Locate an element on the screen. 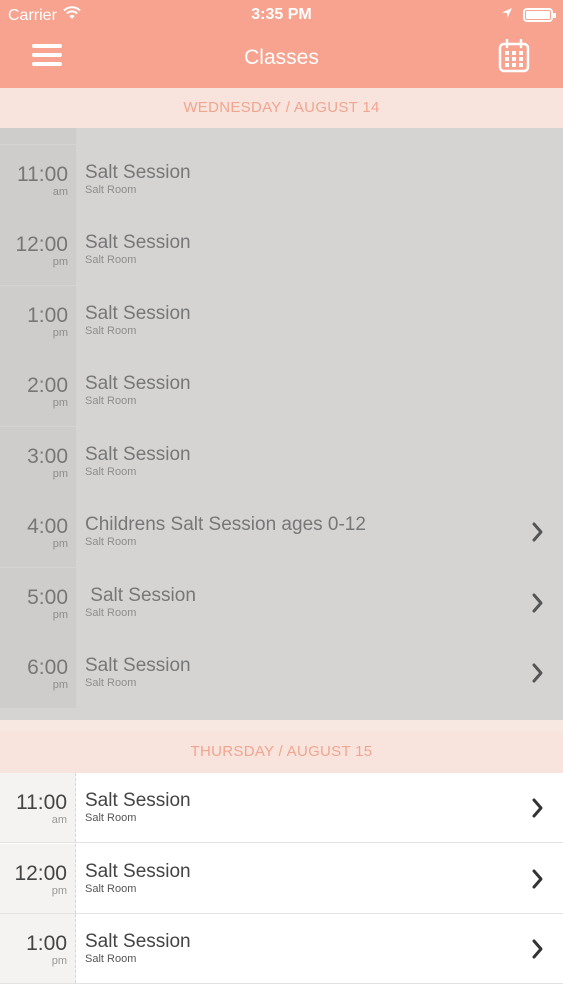 This screenshot has height=1000, width=563. class-time: 4:00 pm is located at coordinates (38, 532).